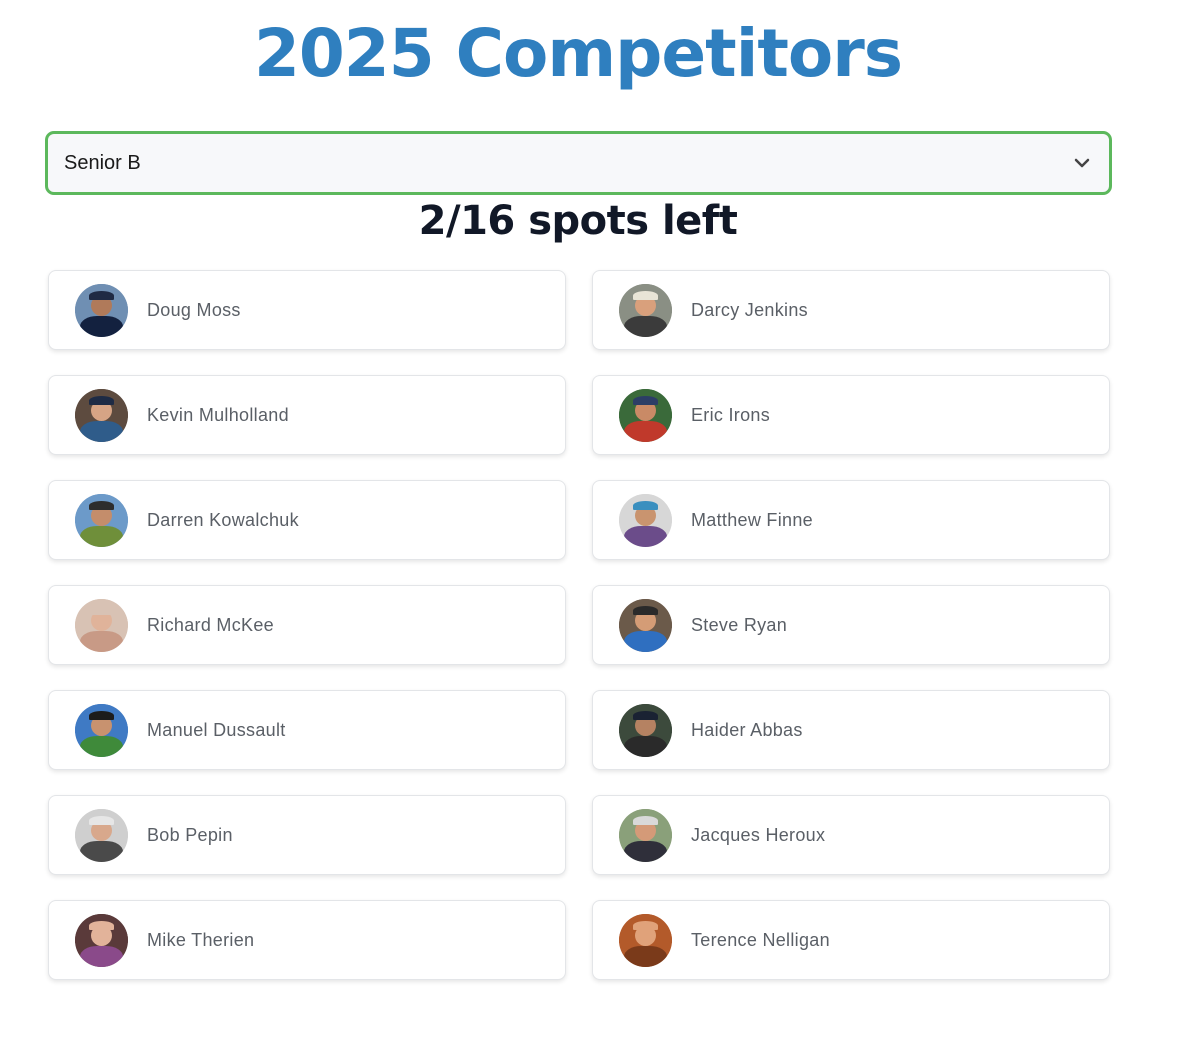 The width and height of the screenshot is (1200, 1044). What do you see at coordinates (752, 519) in the screenshot?
I see `competitor-name: Matthew Finne` at bounding box center [752, 519].